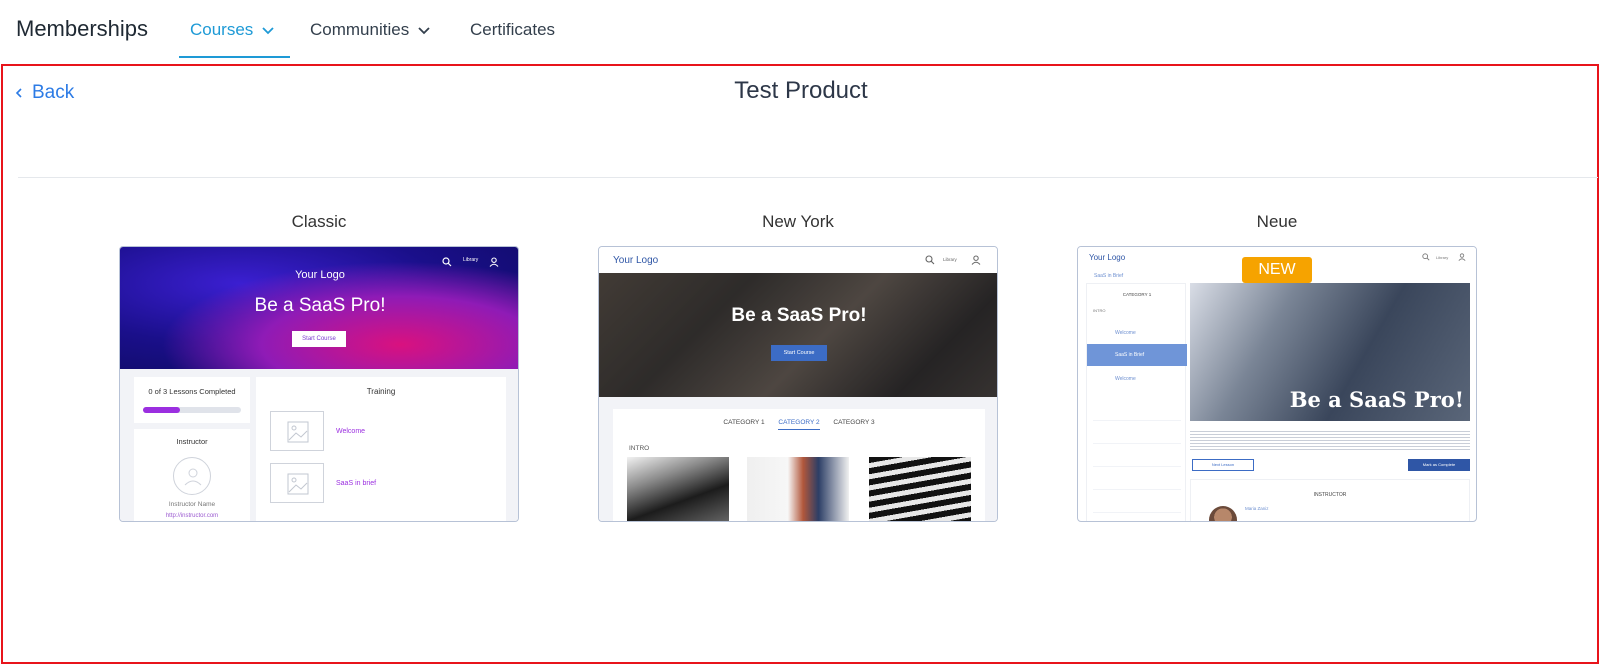  I want to click on divider, so click(808, 177).